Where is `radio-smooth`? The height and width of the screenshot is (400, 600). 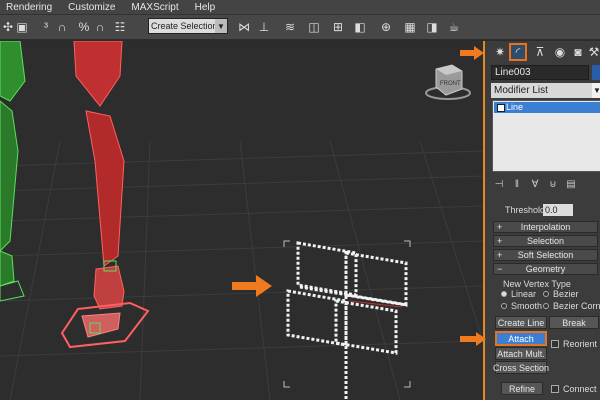 radio-smooth is located at coordinates (504, 306).